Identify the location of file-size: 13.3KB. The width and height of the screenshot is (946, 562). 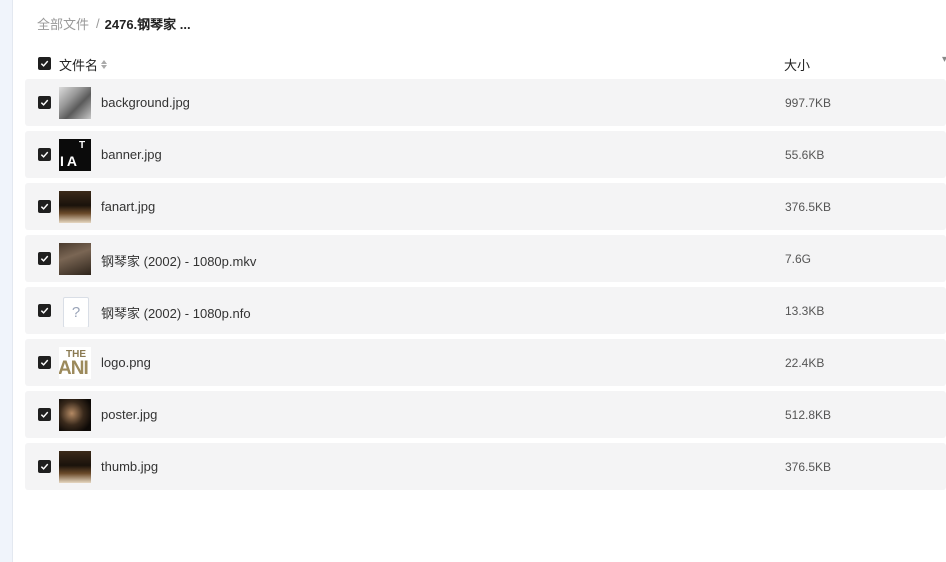
(805, 311).